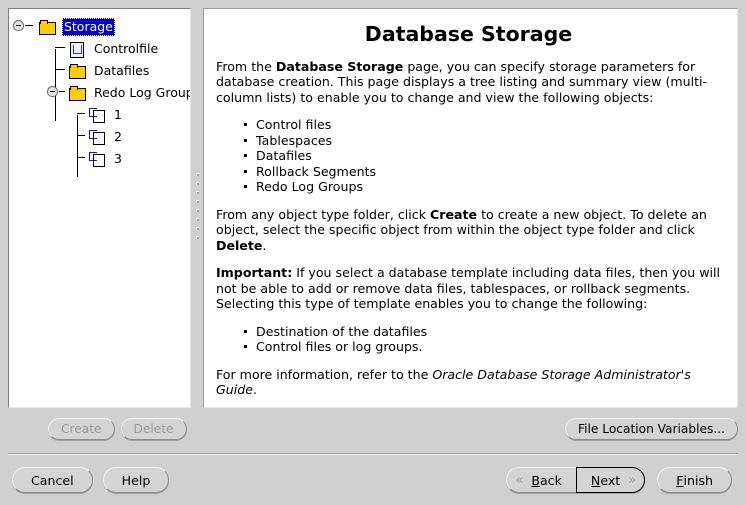 This screenshot has width=746, height=505. What do you see at coordinates (254, 389) in the screenshot?
I see `more-info-text-c: .` at bounding box center [254, 389].